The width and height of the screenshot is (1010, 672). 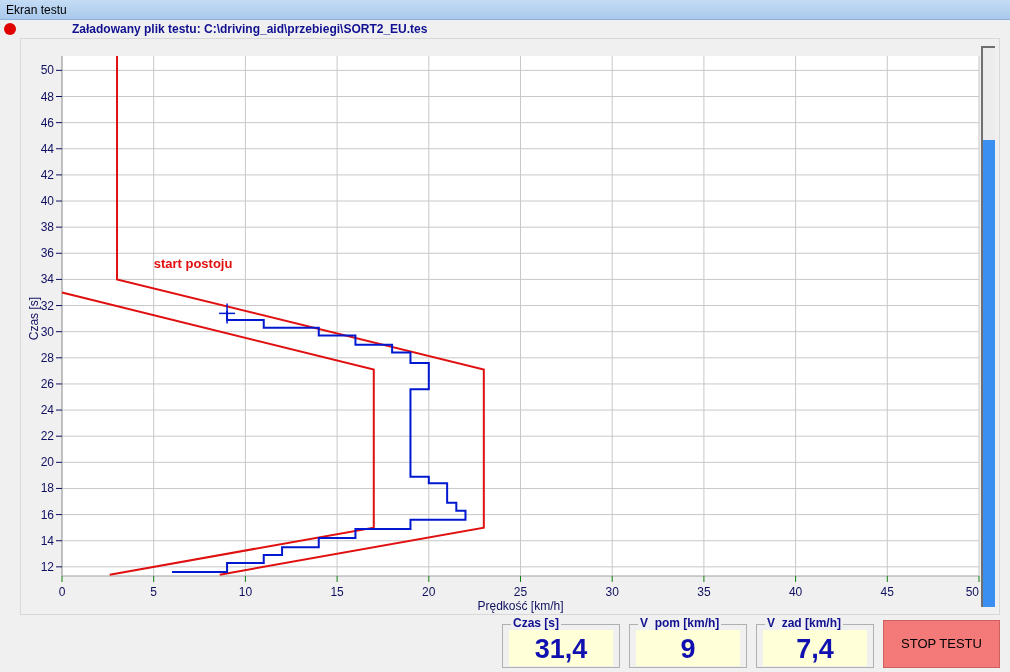 I want to click on readout-value: 7,4, so click(x=815, y=648).